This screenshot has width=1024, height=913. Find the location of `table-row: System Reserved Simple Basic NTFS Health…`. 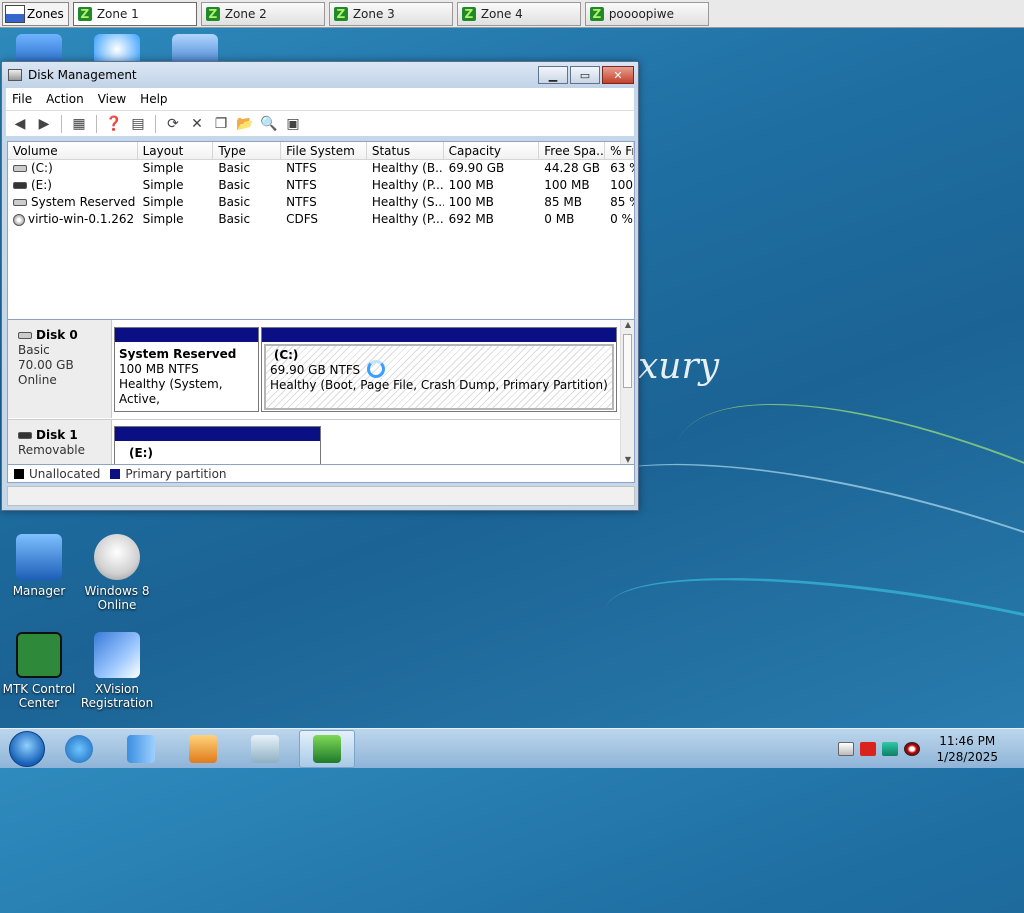

table-row: System Reserved Simple Basic NTFS Health… is located at coordinates (321, 202).